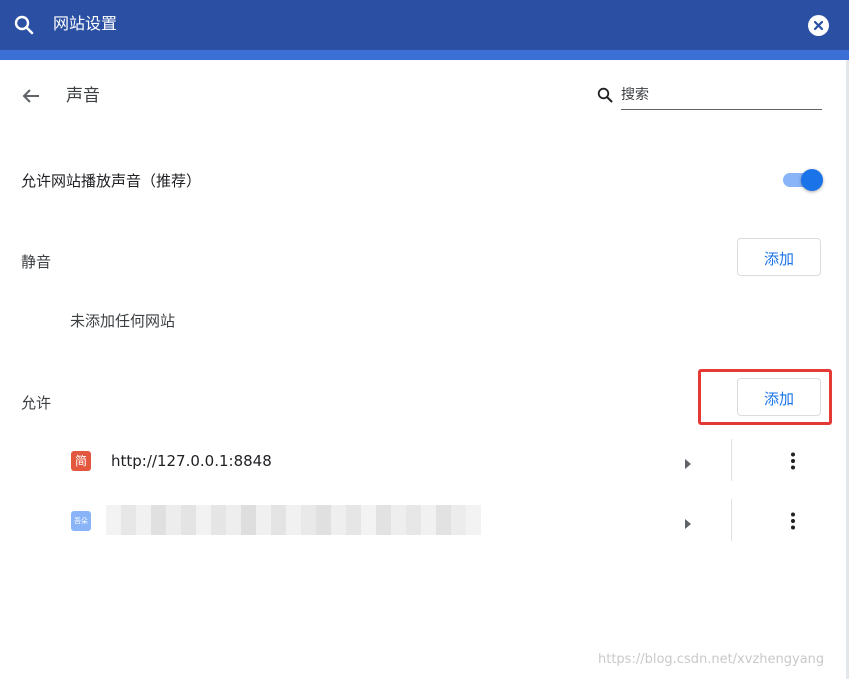 This screenshot has height=679, width=849. Describe the element at coordinates (81, 461) in the screenshot. I see `site-favicon: 简` at that location.